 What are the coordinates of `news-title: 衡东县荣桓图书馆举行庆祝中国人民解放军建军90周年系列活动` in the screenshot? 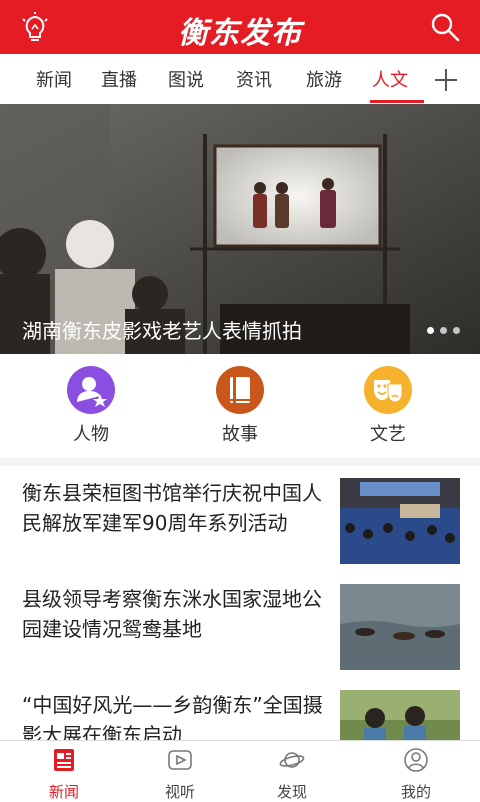 It's located at (172, 508).